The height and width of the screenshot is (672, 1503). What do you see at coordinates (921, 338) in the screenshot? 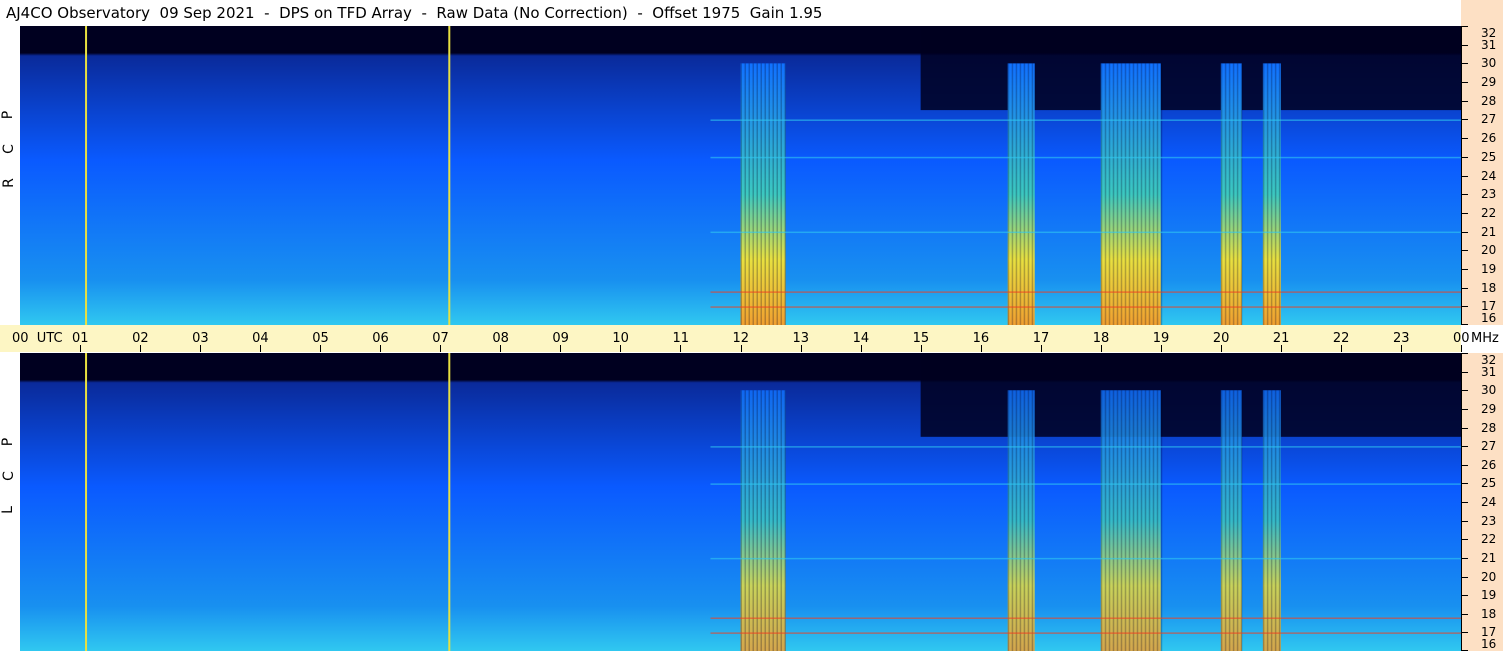
I see `time-tick-label: 15` at bounding box center [921, 338].